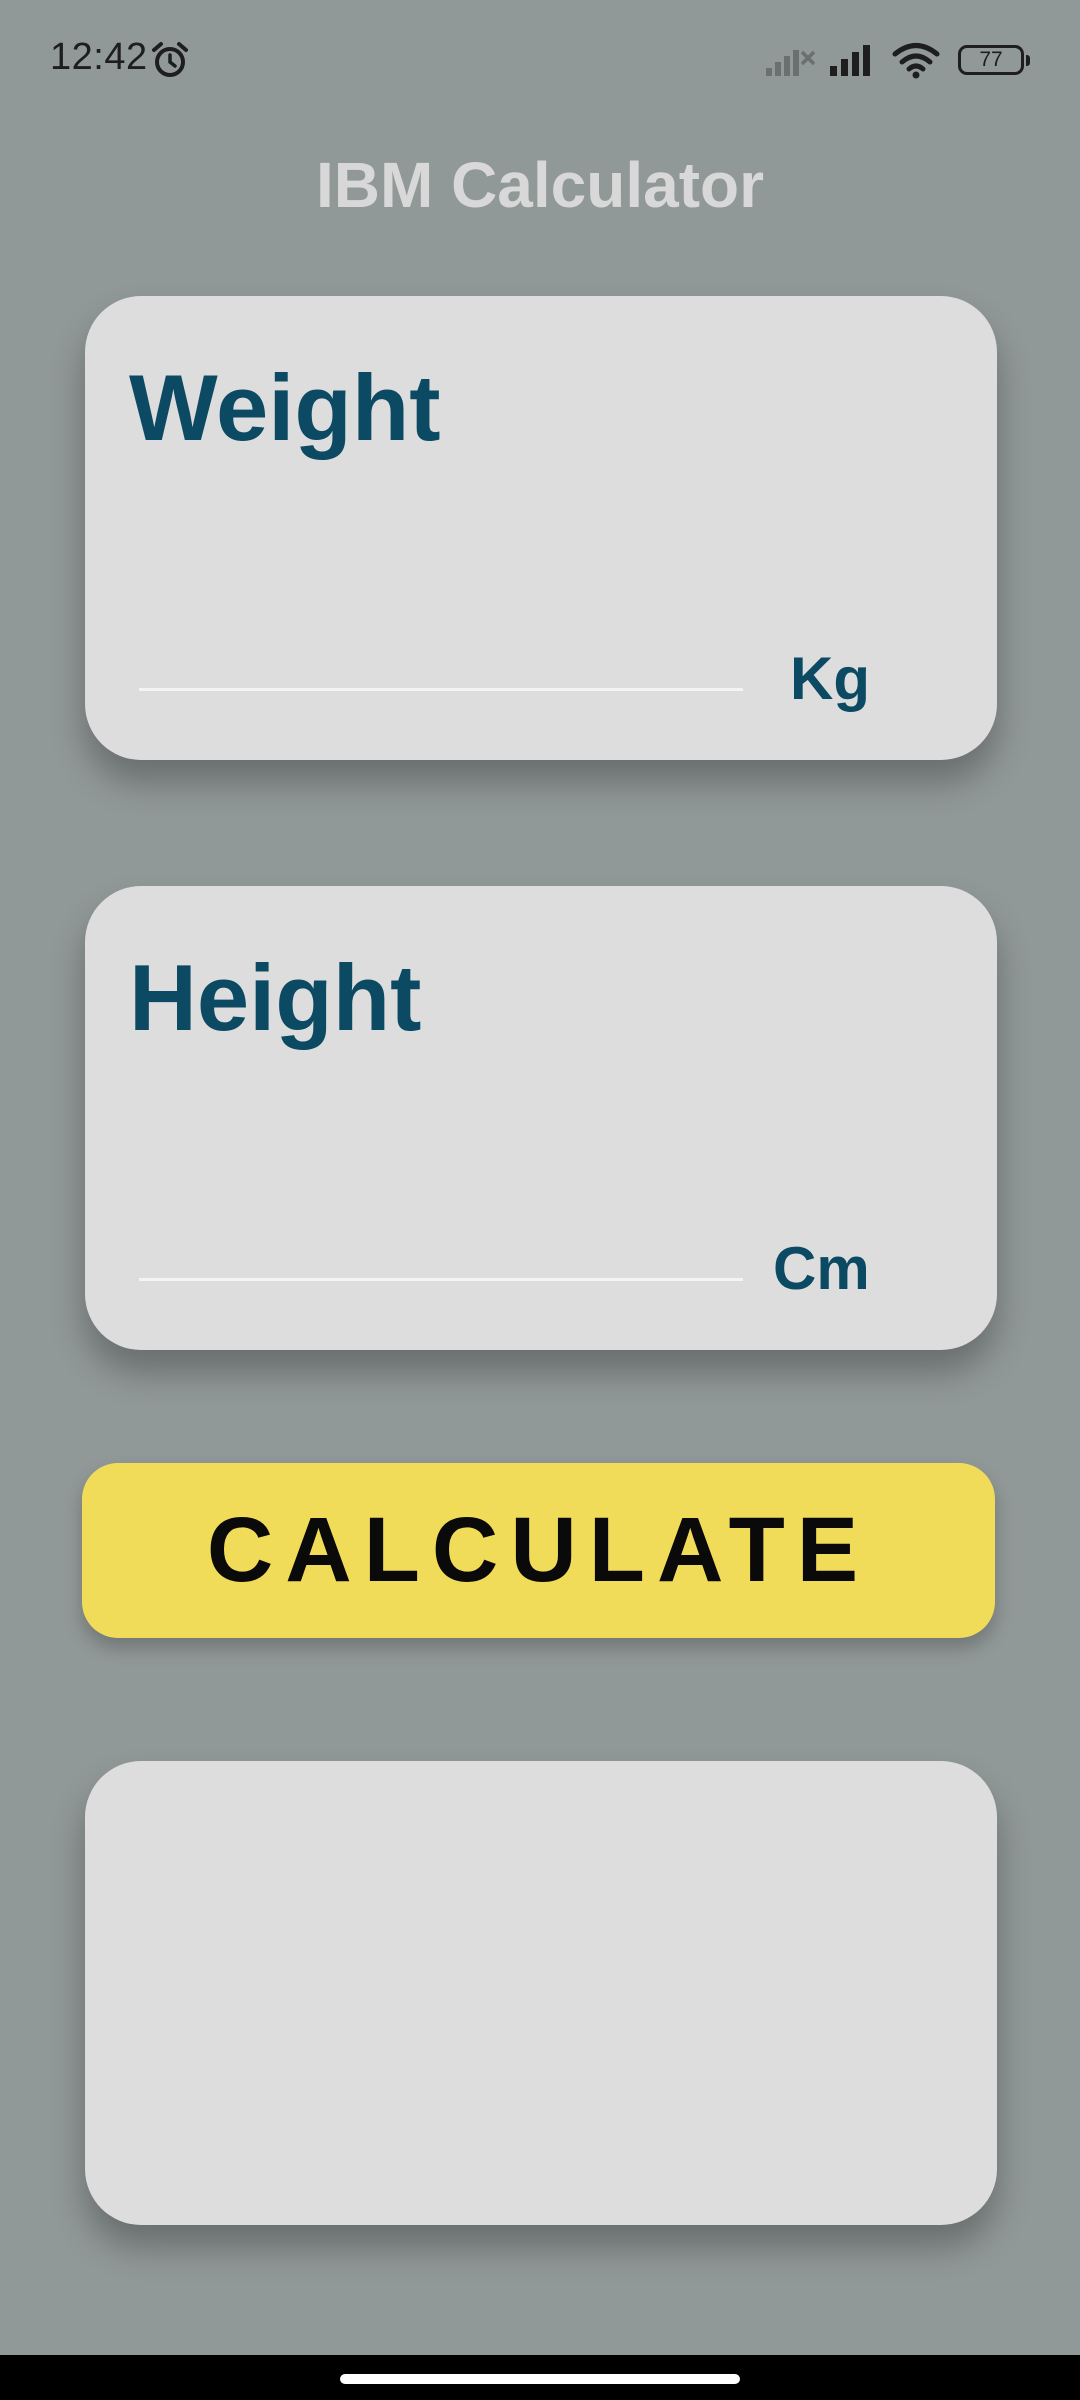  I want to click on height-unit: Cm, so click(821, 1268).